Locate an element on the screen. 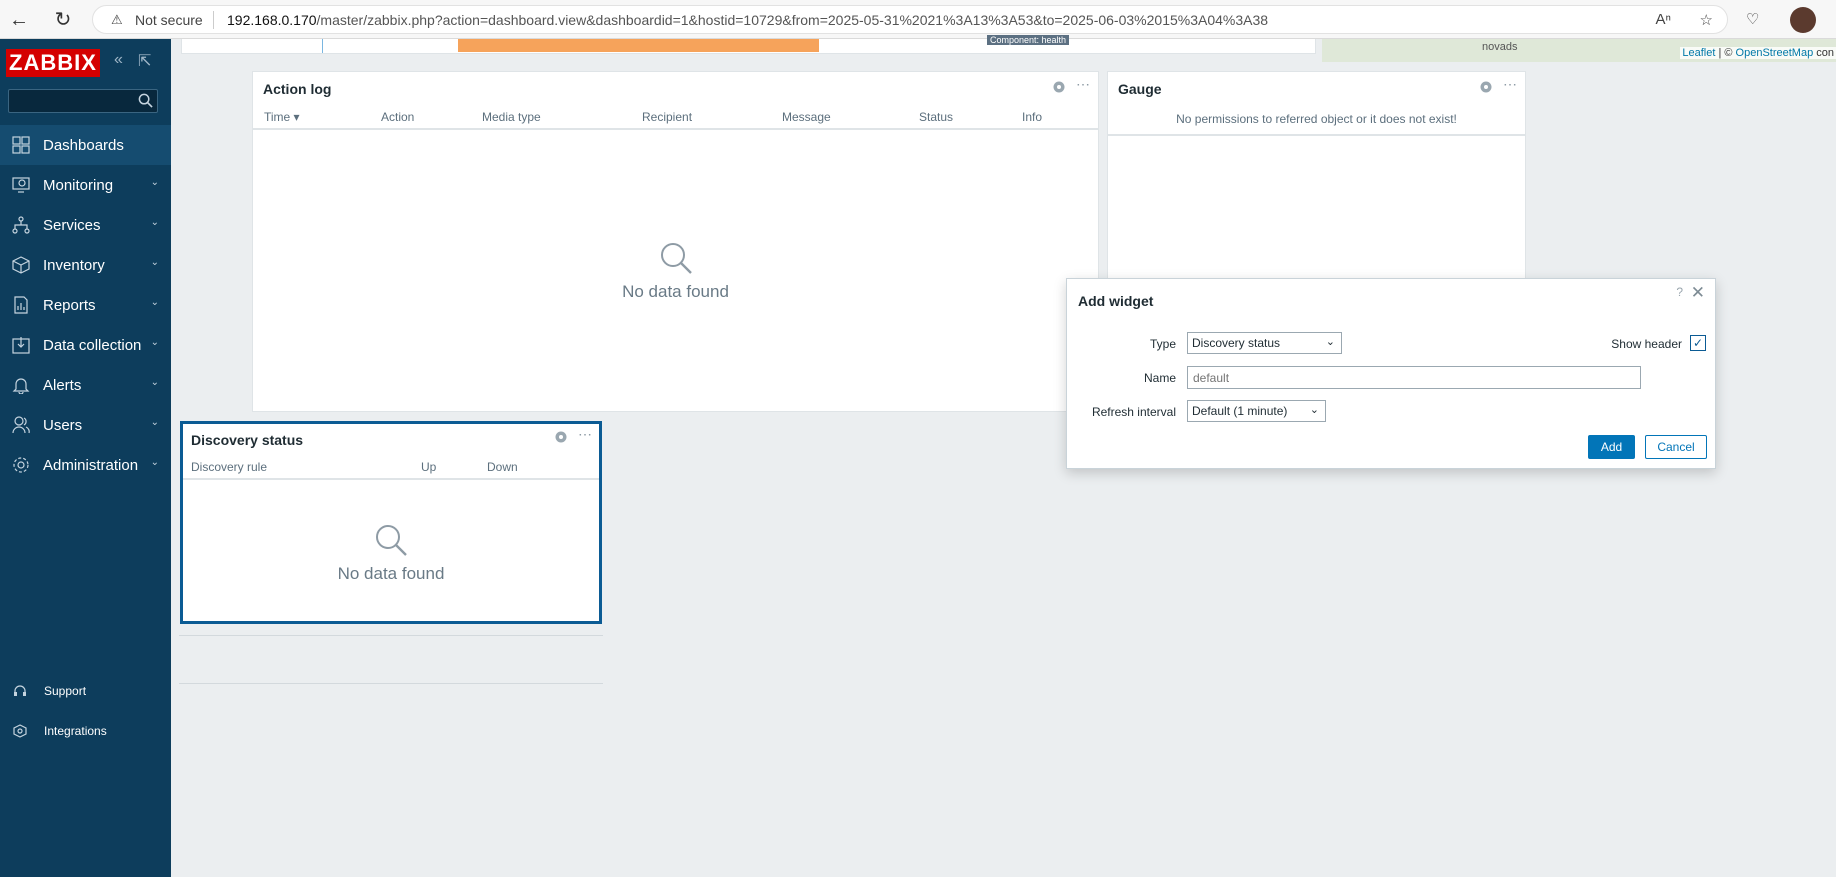 The height and width of the screenshot is (877, 1836). osm-link: OpenStreetMap is located at coordinates (1775, 53).